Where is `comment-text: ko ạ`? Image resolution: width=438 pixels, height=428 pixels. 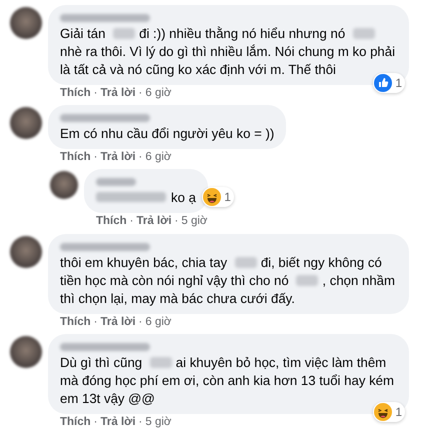 comment-text: ko ạ is located at coordinates (146, 198).